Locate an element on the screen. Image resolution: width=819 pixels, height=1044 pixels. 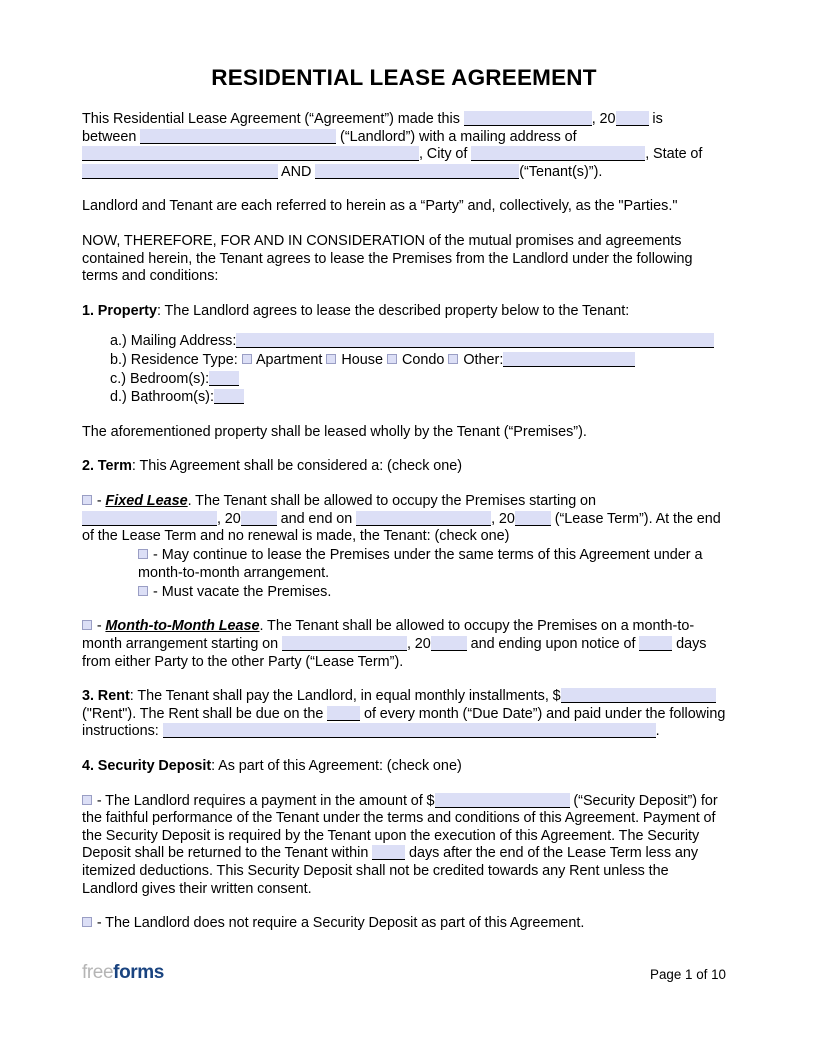
property-item-bedrooms: c.) Bedroom(s): is located at coordinates (404, 379).